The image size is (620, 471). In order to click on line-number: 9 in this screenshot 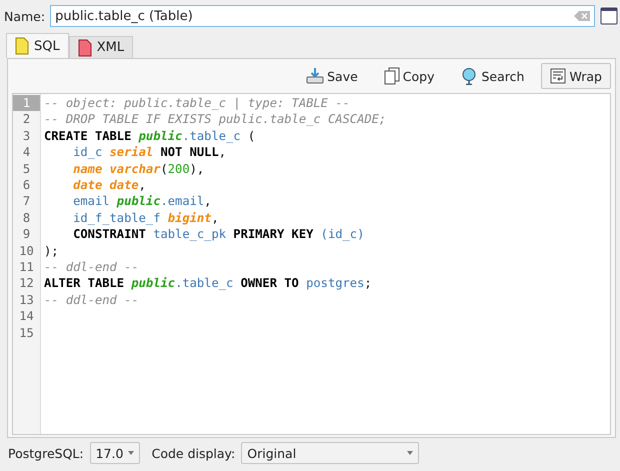, I will do `click(27, 234)`.